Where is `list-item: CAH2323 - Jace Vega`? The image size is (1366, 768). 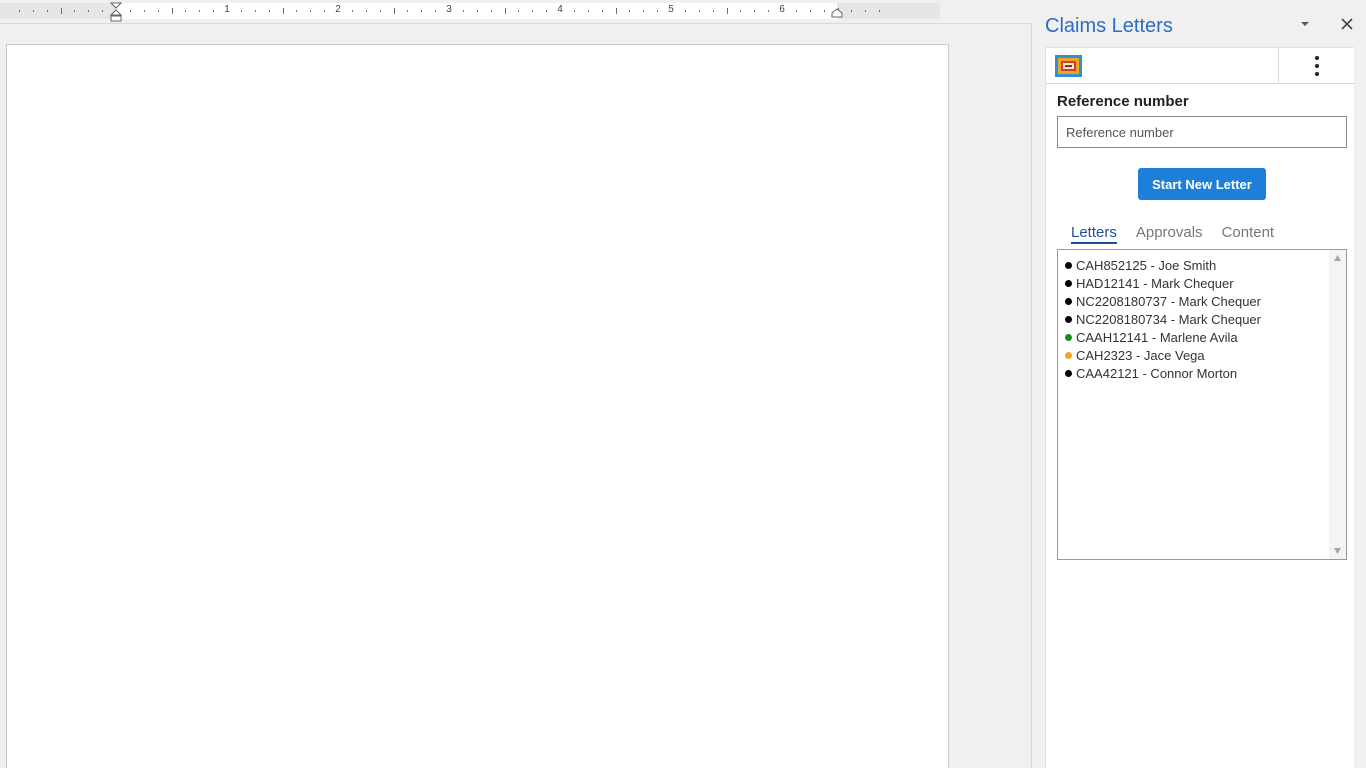
list-item: CAH2323 - Jace Vega is located at coordinates (1195, 355).